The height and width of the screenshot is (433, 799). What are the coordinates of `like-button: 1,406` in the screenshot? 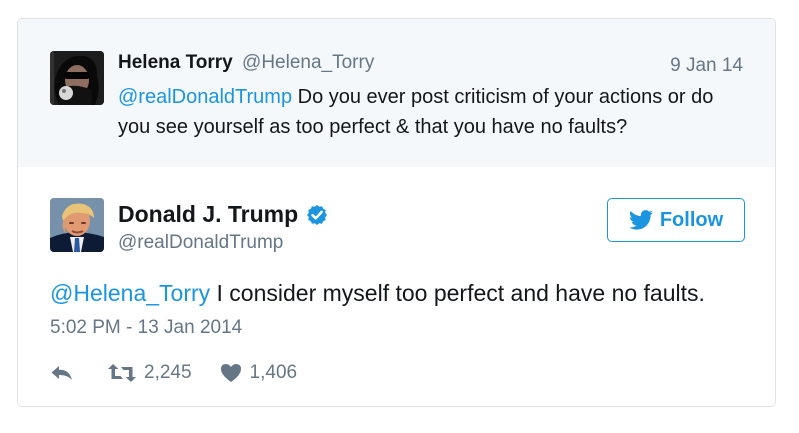 It's located at (259, 373).